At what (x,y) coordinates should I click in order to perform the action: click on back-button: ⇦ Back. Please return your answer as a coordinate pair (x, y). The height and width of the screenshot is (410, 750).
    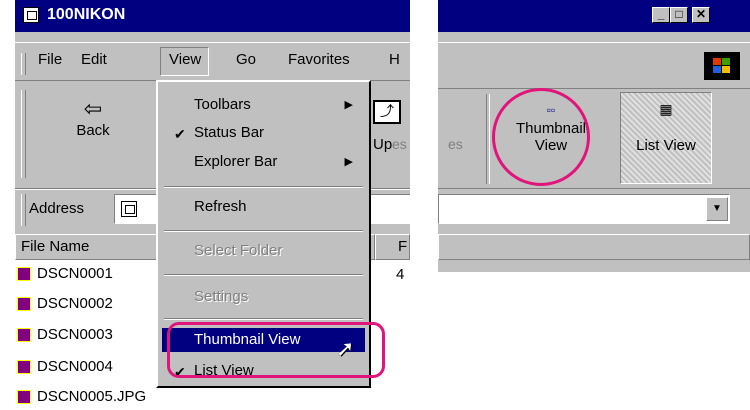
    Looking at the image, I should click on (93, 117).